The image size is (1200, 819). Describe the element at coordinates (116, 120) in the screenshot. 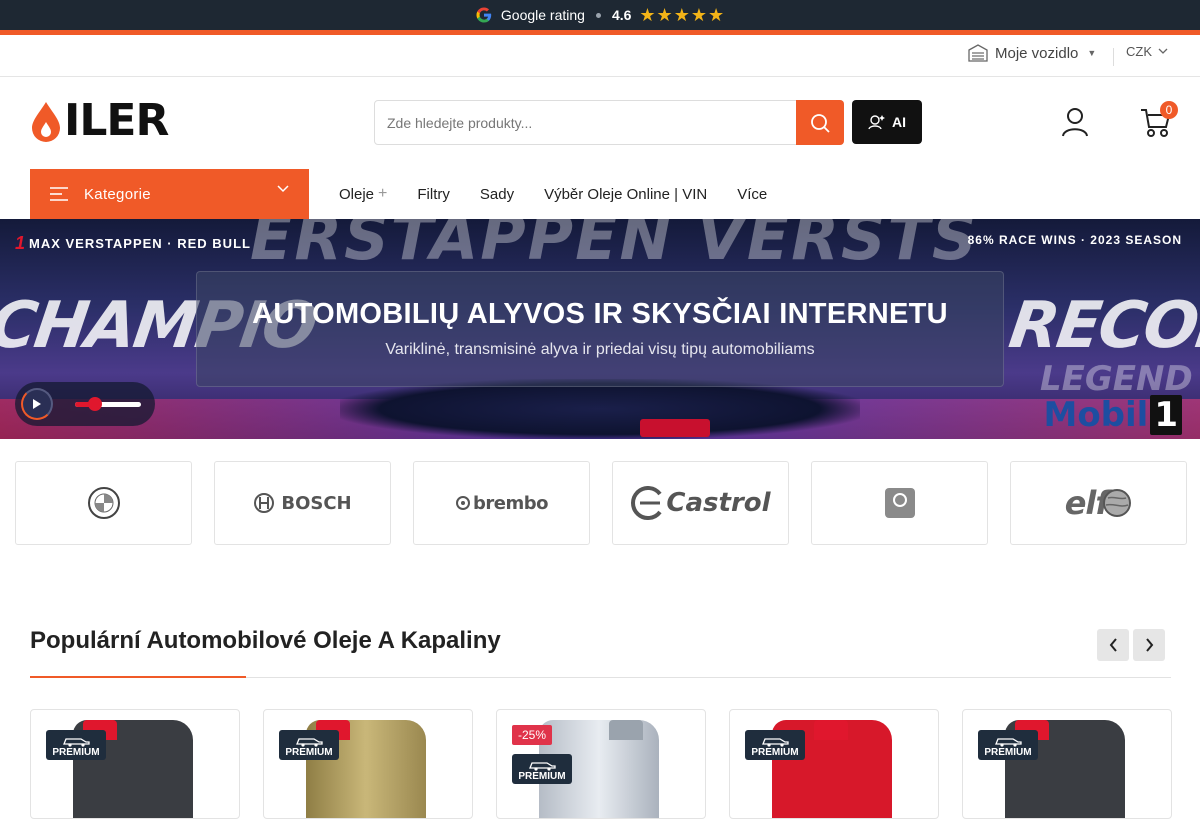

I see `logo-text: ILER` at that location.